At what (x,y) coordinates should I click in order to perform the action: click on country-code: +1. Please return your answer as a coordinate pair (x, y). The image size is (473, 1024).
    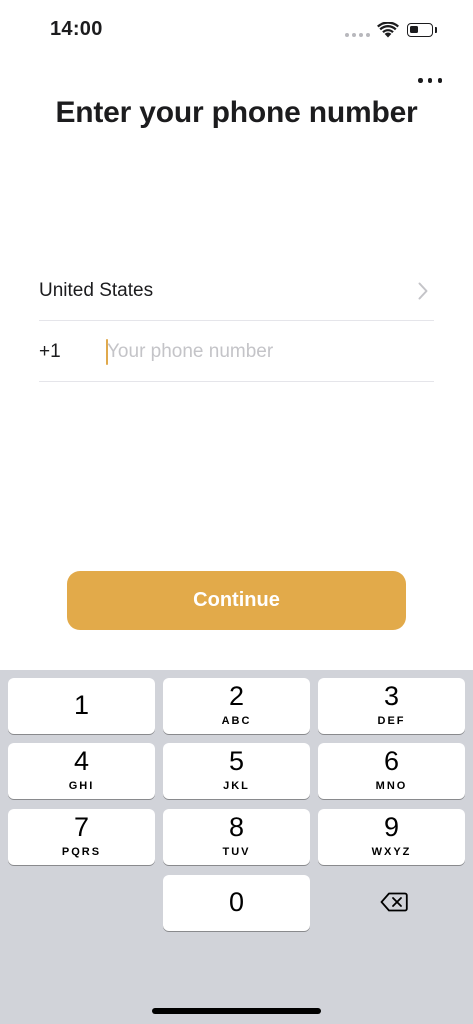
    Looking at the image, I should click on (50, 351).